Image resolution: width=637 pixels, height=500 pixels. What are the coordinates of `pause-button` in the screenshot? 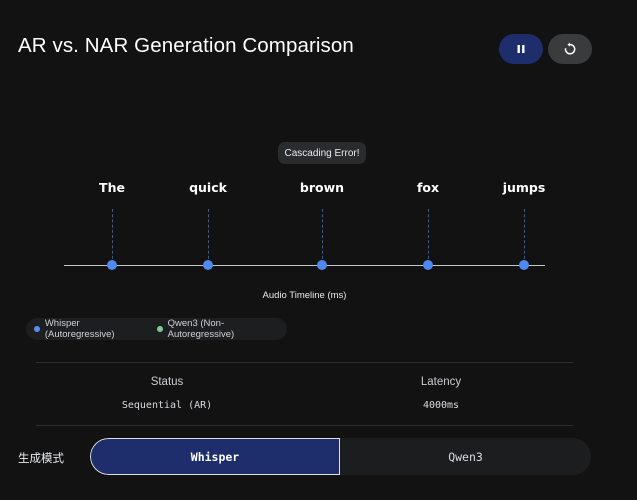 It's located at (521, 49).